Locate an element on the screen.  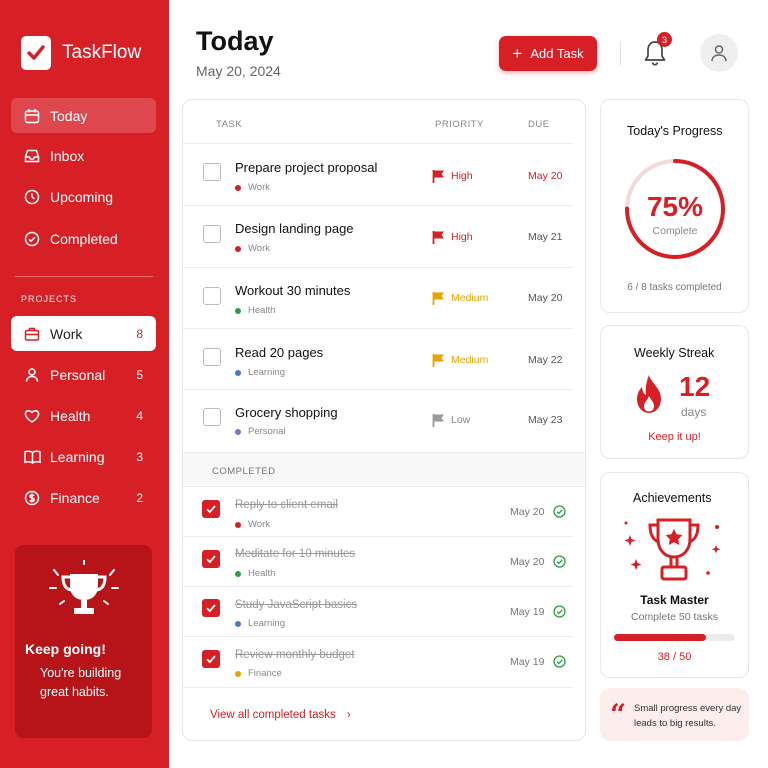
book-icon is located at coordinates (32, 457).